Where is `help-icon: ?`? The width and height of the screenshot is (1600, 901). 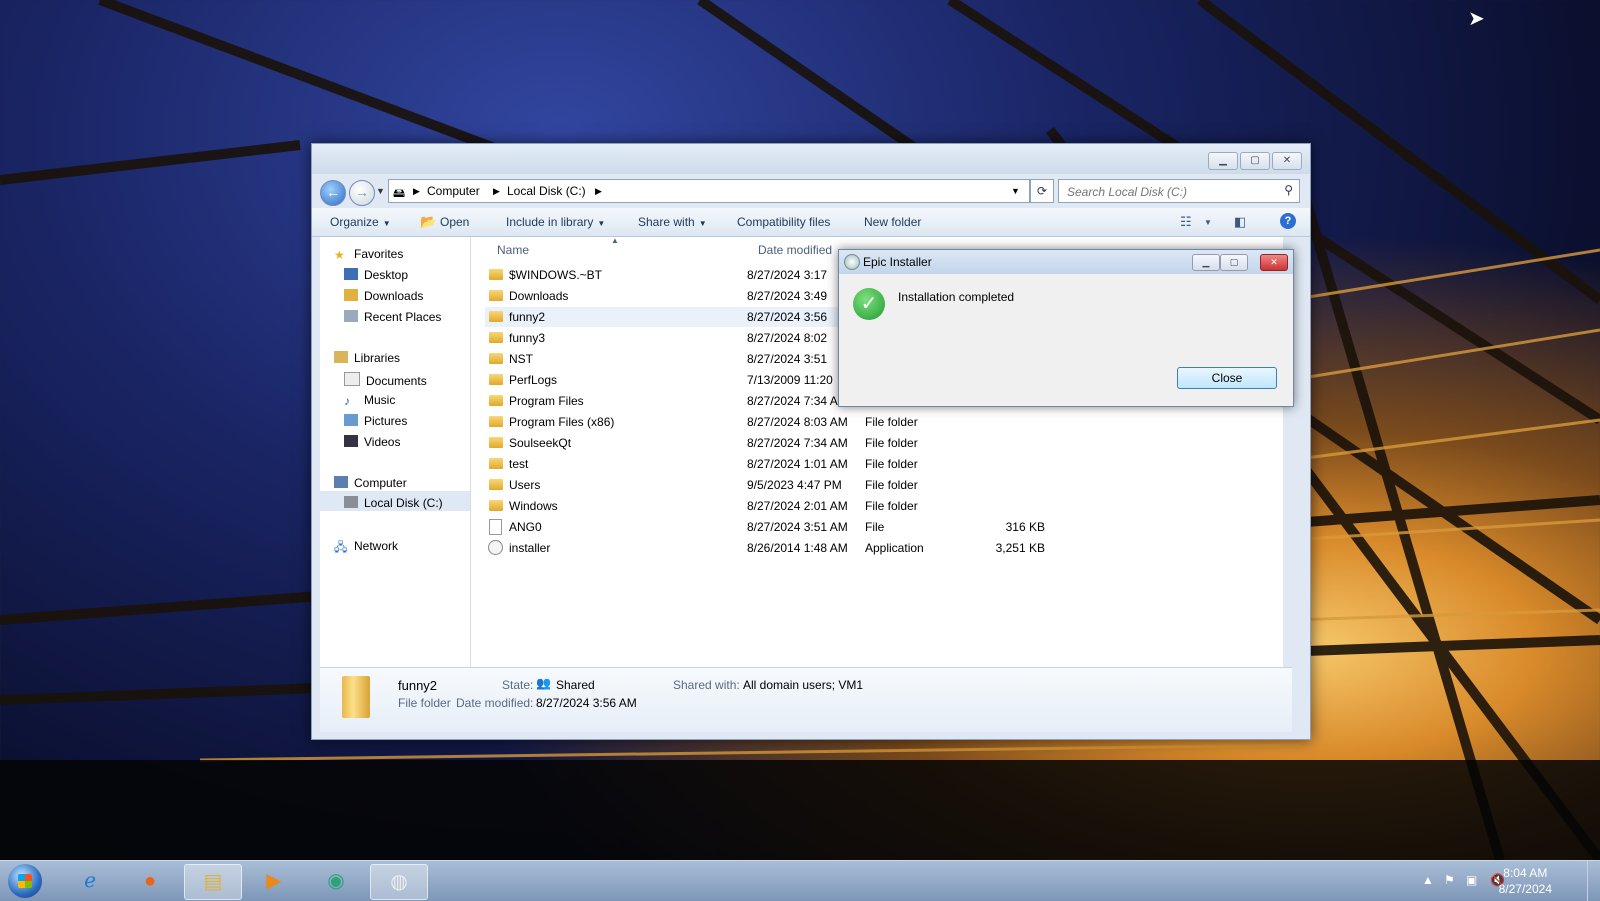 help-icon: ? is located at coordinates (1288, 221).